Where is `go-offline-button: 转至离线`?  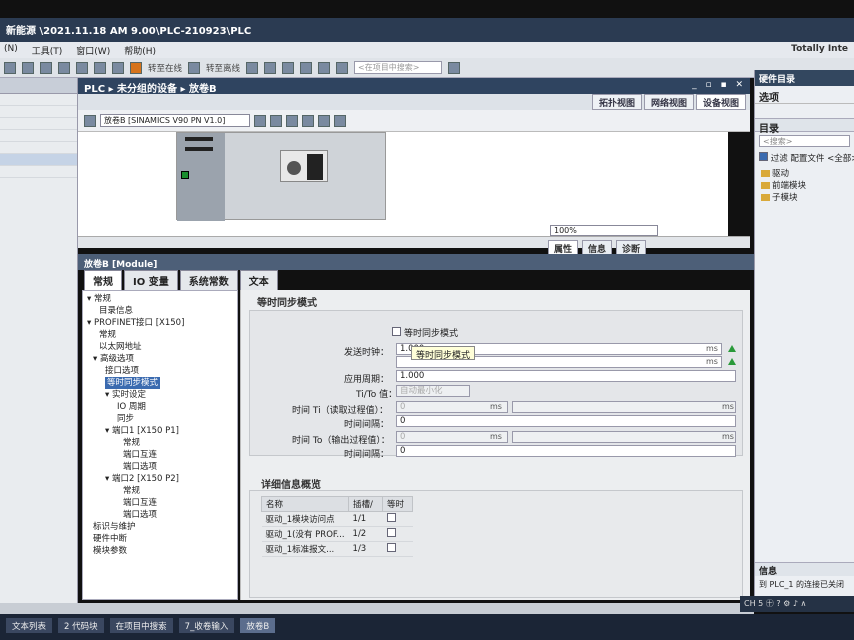
go-offline-button: 转至离线 is located at coordinates (223, 68).